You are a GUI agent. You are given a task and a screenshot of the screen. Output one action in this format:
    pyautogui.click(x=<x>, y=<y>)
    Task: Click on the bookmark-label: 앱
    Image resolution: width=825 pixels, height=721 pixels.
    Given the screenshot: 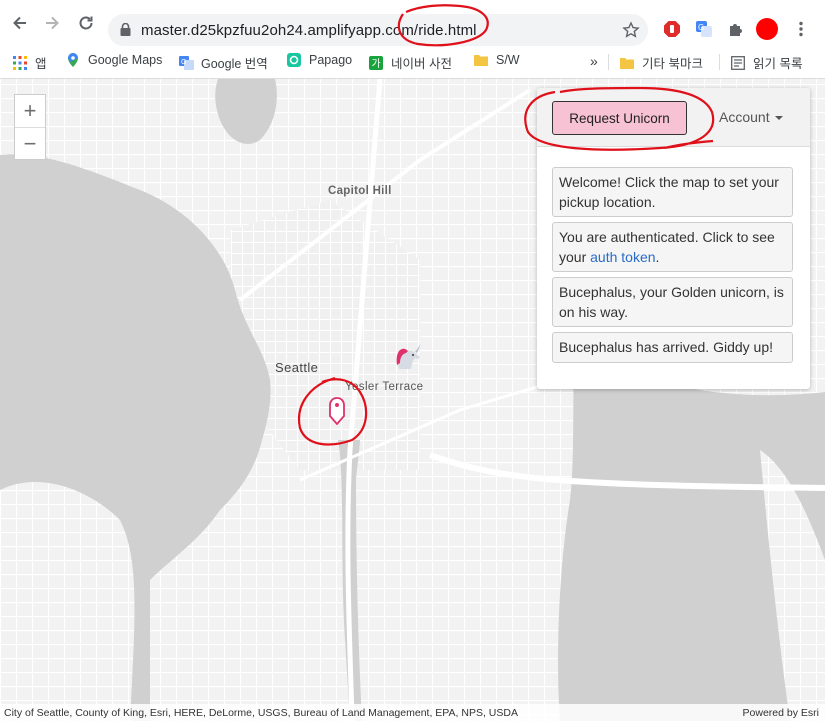 What is the action you would take?
    pyautogui.click(x=41, y=64)
    